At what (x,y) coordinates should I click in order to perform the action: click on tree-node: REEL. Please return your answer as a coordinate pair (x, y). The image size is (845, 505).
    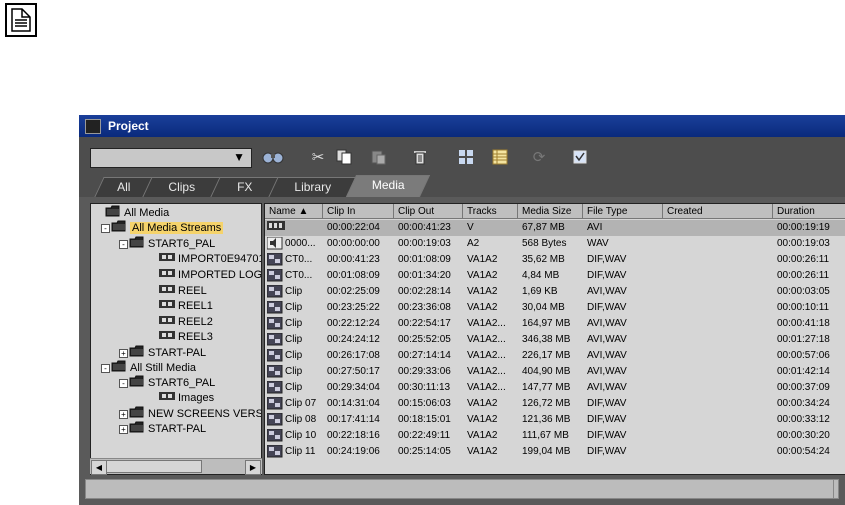
    Looking at the image, I should click on (183, 291).